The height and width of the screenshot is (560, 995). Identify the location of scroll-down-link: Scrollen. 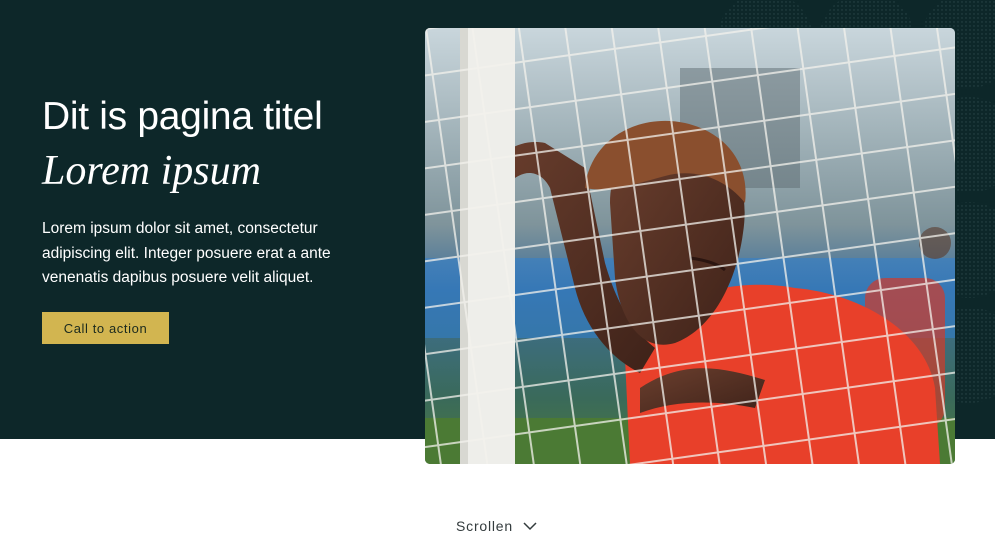
(496, 526).